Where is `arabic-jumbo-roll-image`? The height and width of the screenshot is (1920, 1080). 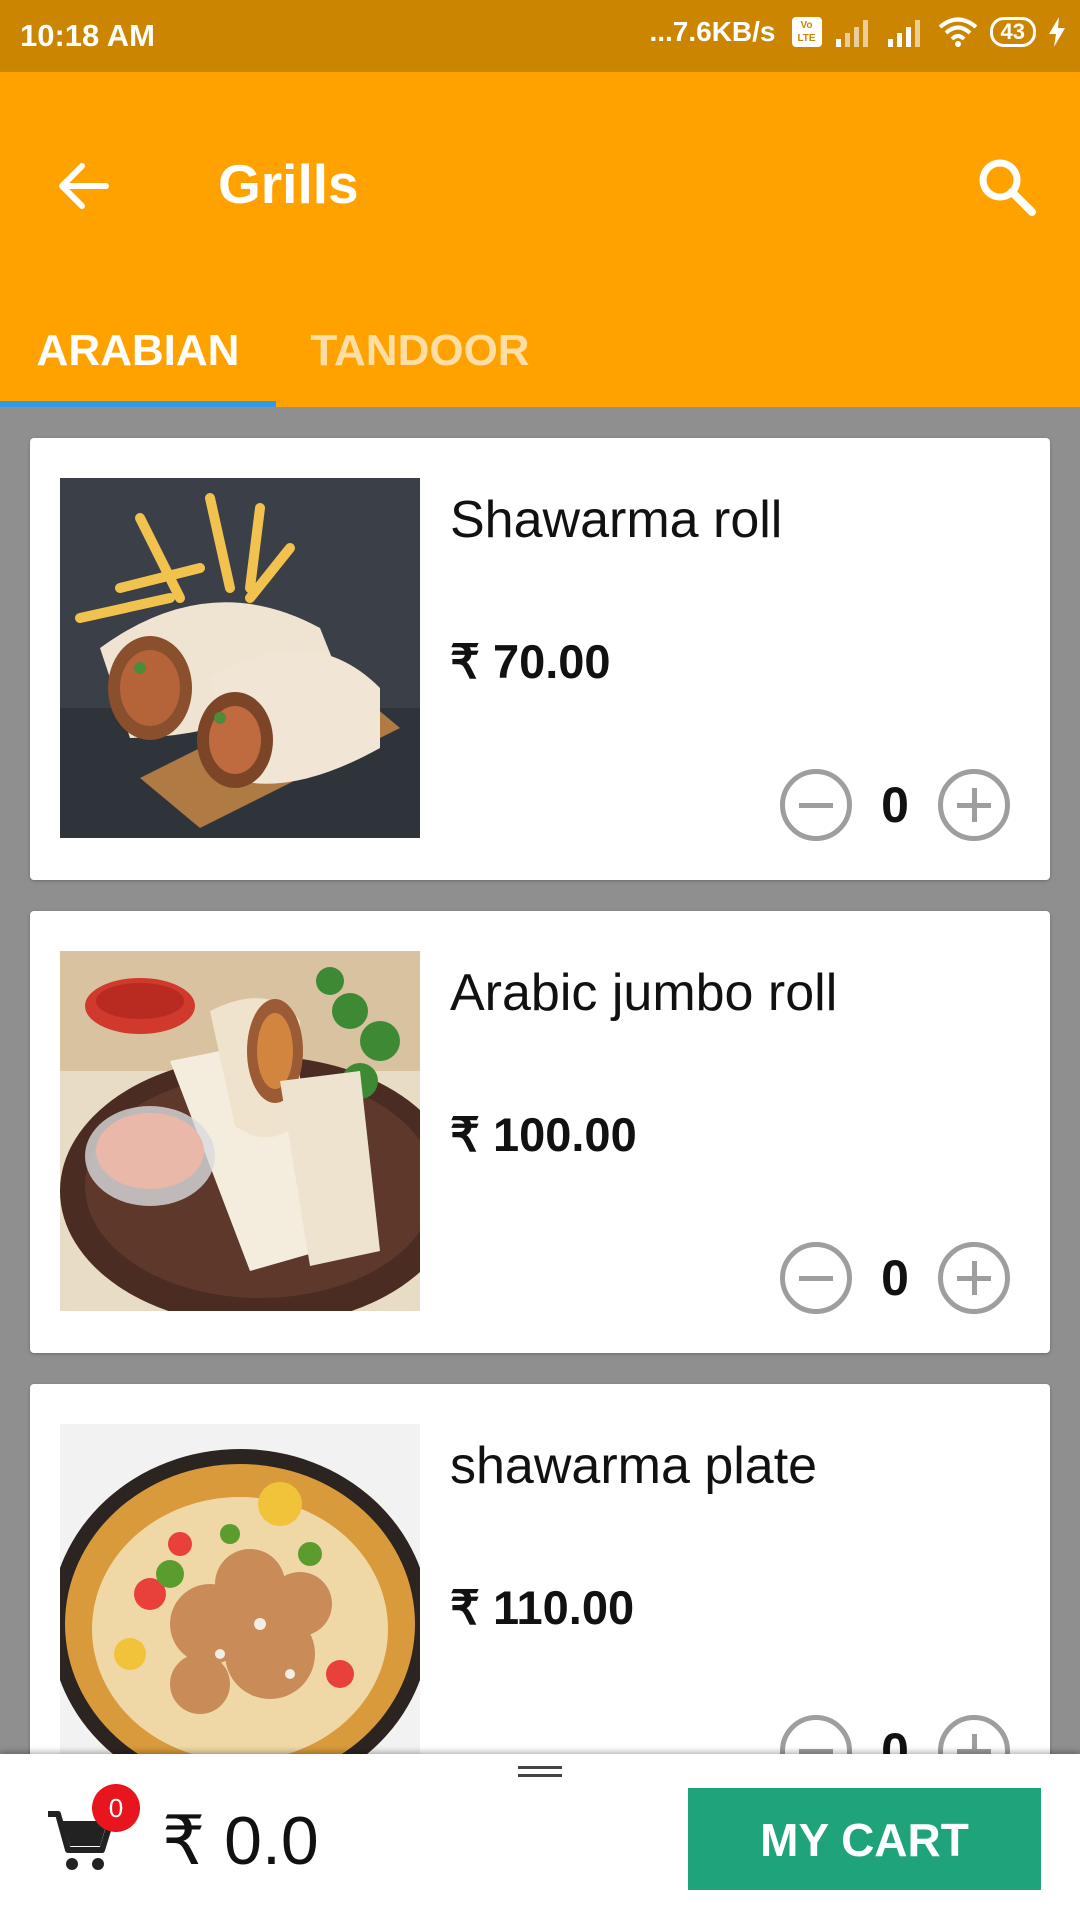
arabic-jumbo-roll-image is located at coordinates (240, 1131).